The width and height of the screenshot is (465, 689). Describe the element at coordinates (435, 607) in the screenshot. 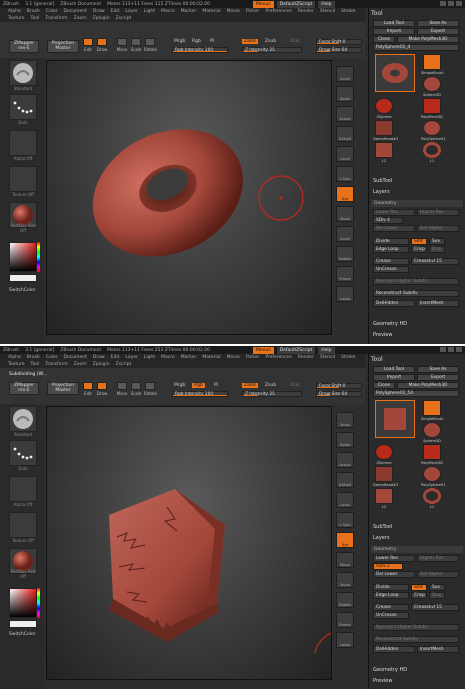

I see `crease-level-slider: CreaseLvl 15` at that location.